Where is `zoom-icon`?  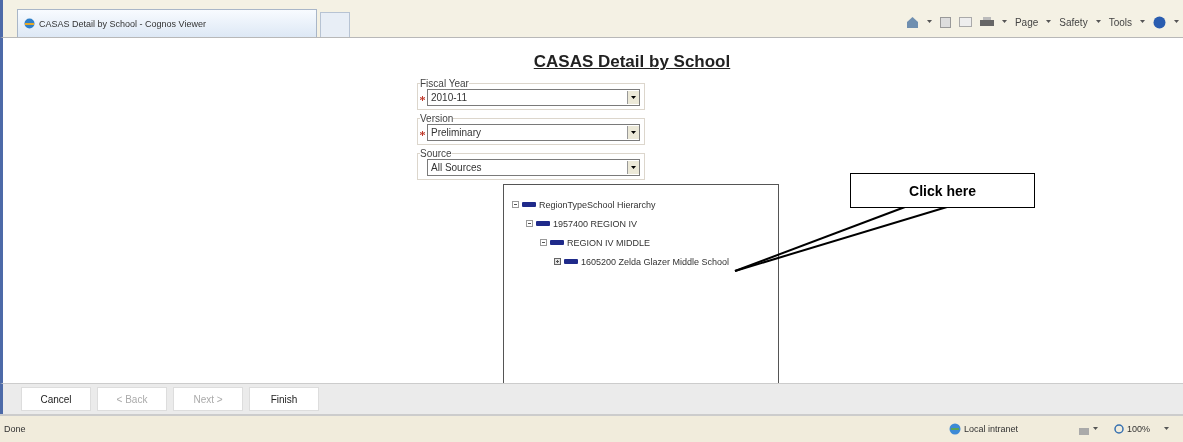 zoom-icon is located at coordinates (1119, 429).